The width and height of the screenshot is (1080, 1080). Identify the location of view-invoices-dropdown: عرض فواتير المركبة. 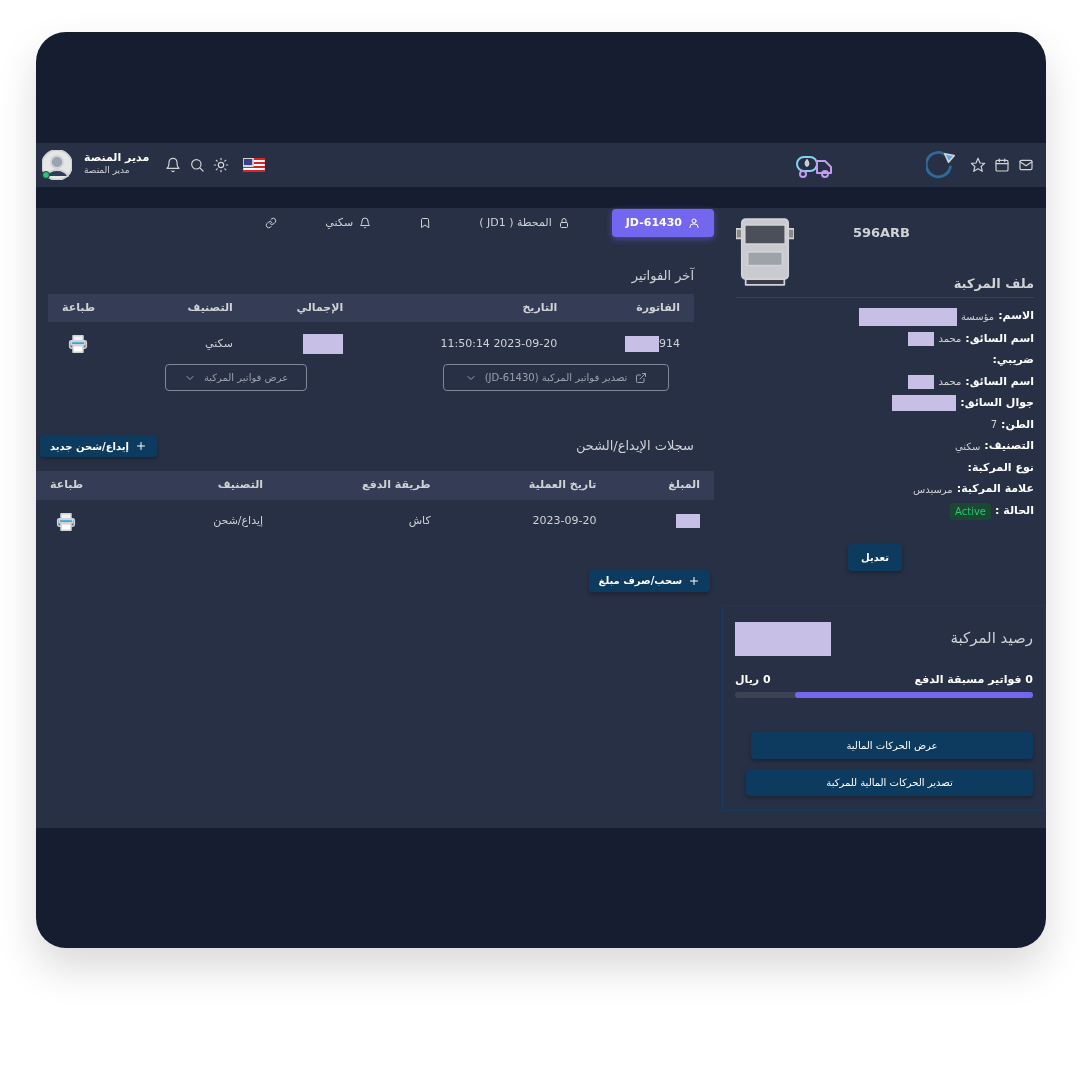
(236, 378).